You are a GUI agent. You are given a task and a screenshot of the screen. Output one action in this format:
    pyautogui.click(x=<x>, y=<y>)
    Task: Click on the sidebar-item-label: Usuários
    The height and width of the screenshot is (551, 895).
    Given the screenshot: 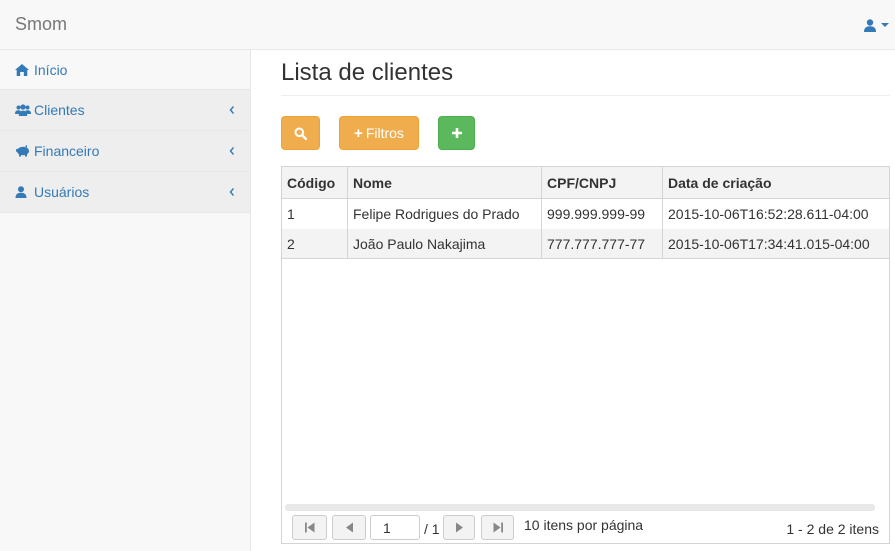 What is the action you would take?
    pyautogui.click(x=62, y=192)
    